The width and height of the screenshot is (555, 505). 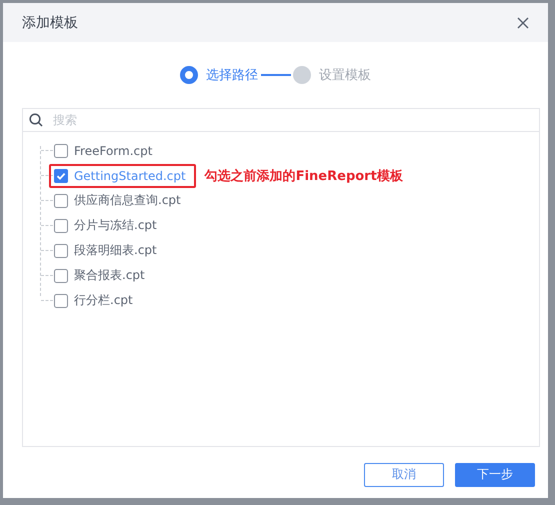 What do you see at coordinates (113, 151) in the screenshot?
I see `file-name: FreeForm.cpt` at bounding box center [113, 151].